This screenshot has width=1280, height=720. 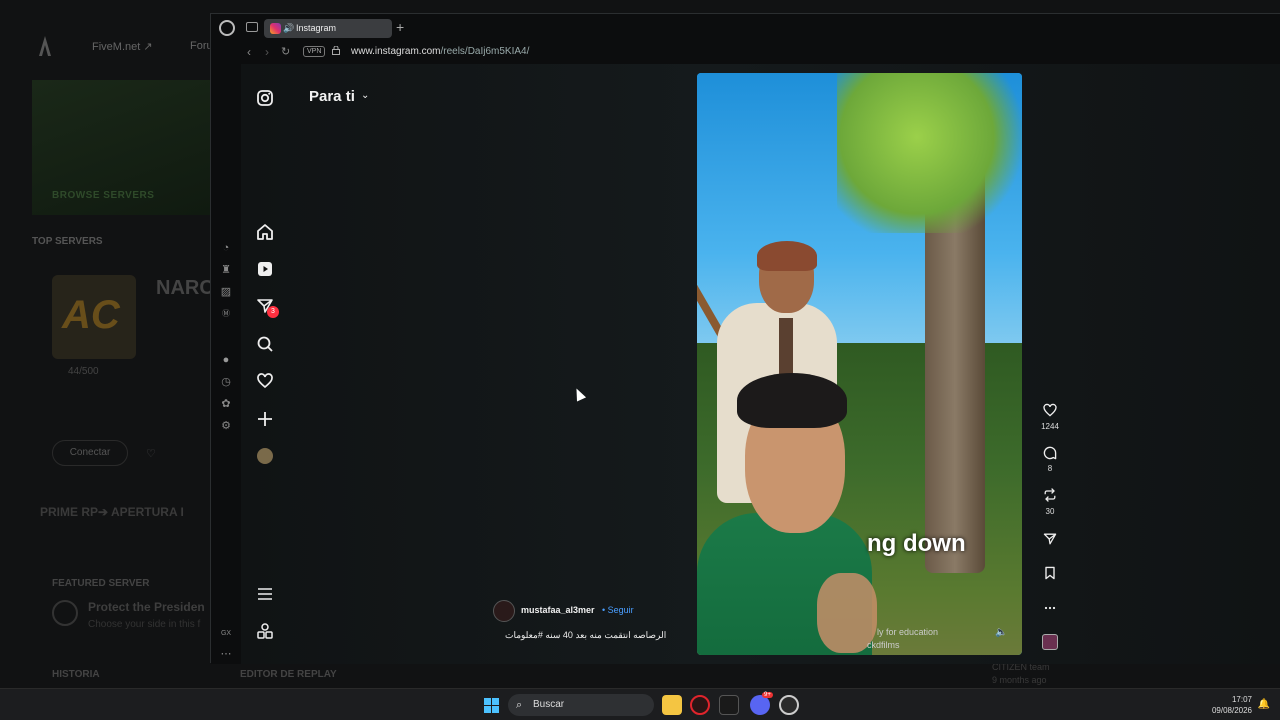 What do you see at coordinates (1050, 511) in the screenshot?
I see `repost-count: 30` at bounding box center [1050, 511].